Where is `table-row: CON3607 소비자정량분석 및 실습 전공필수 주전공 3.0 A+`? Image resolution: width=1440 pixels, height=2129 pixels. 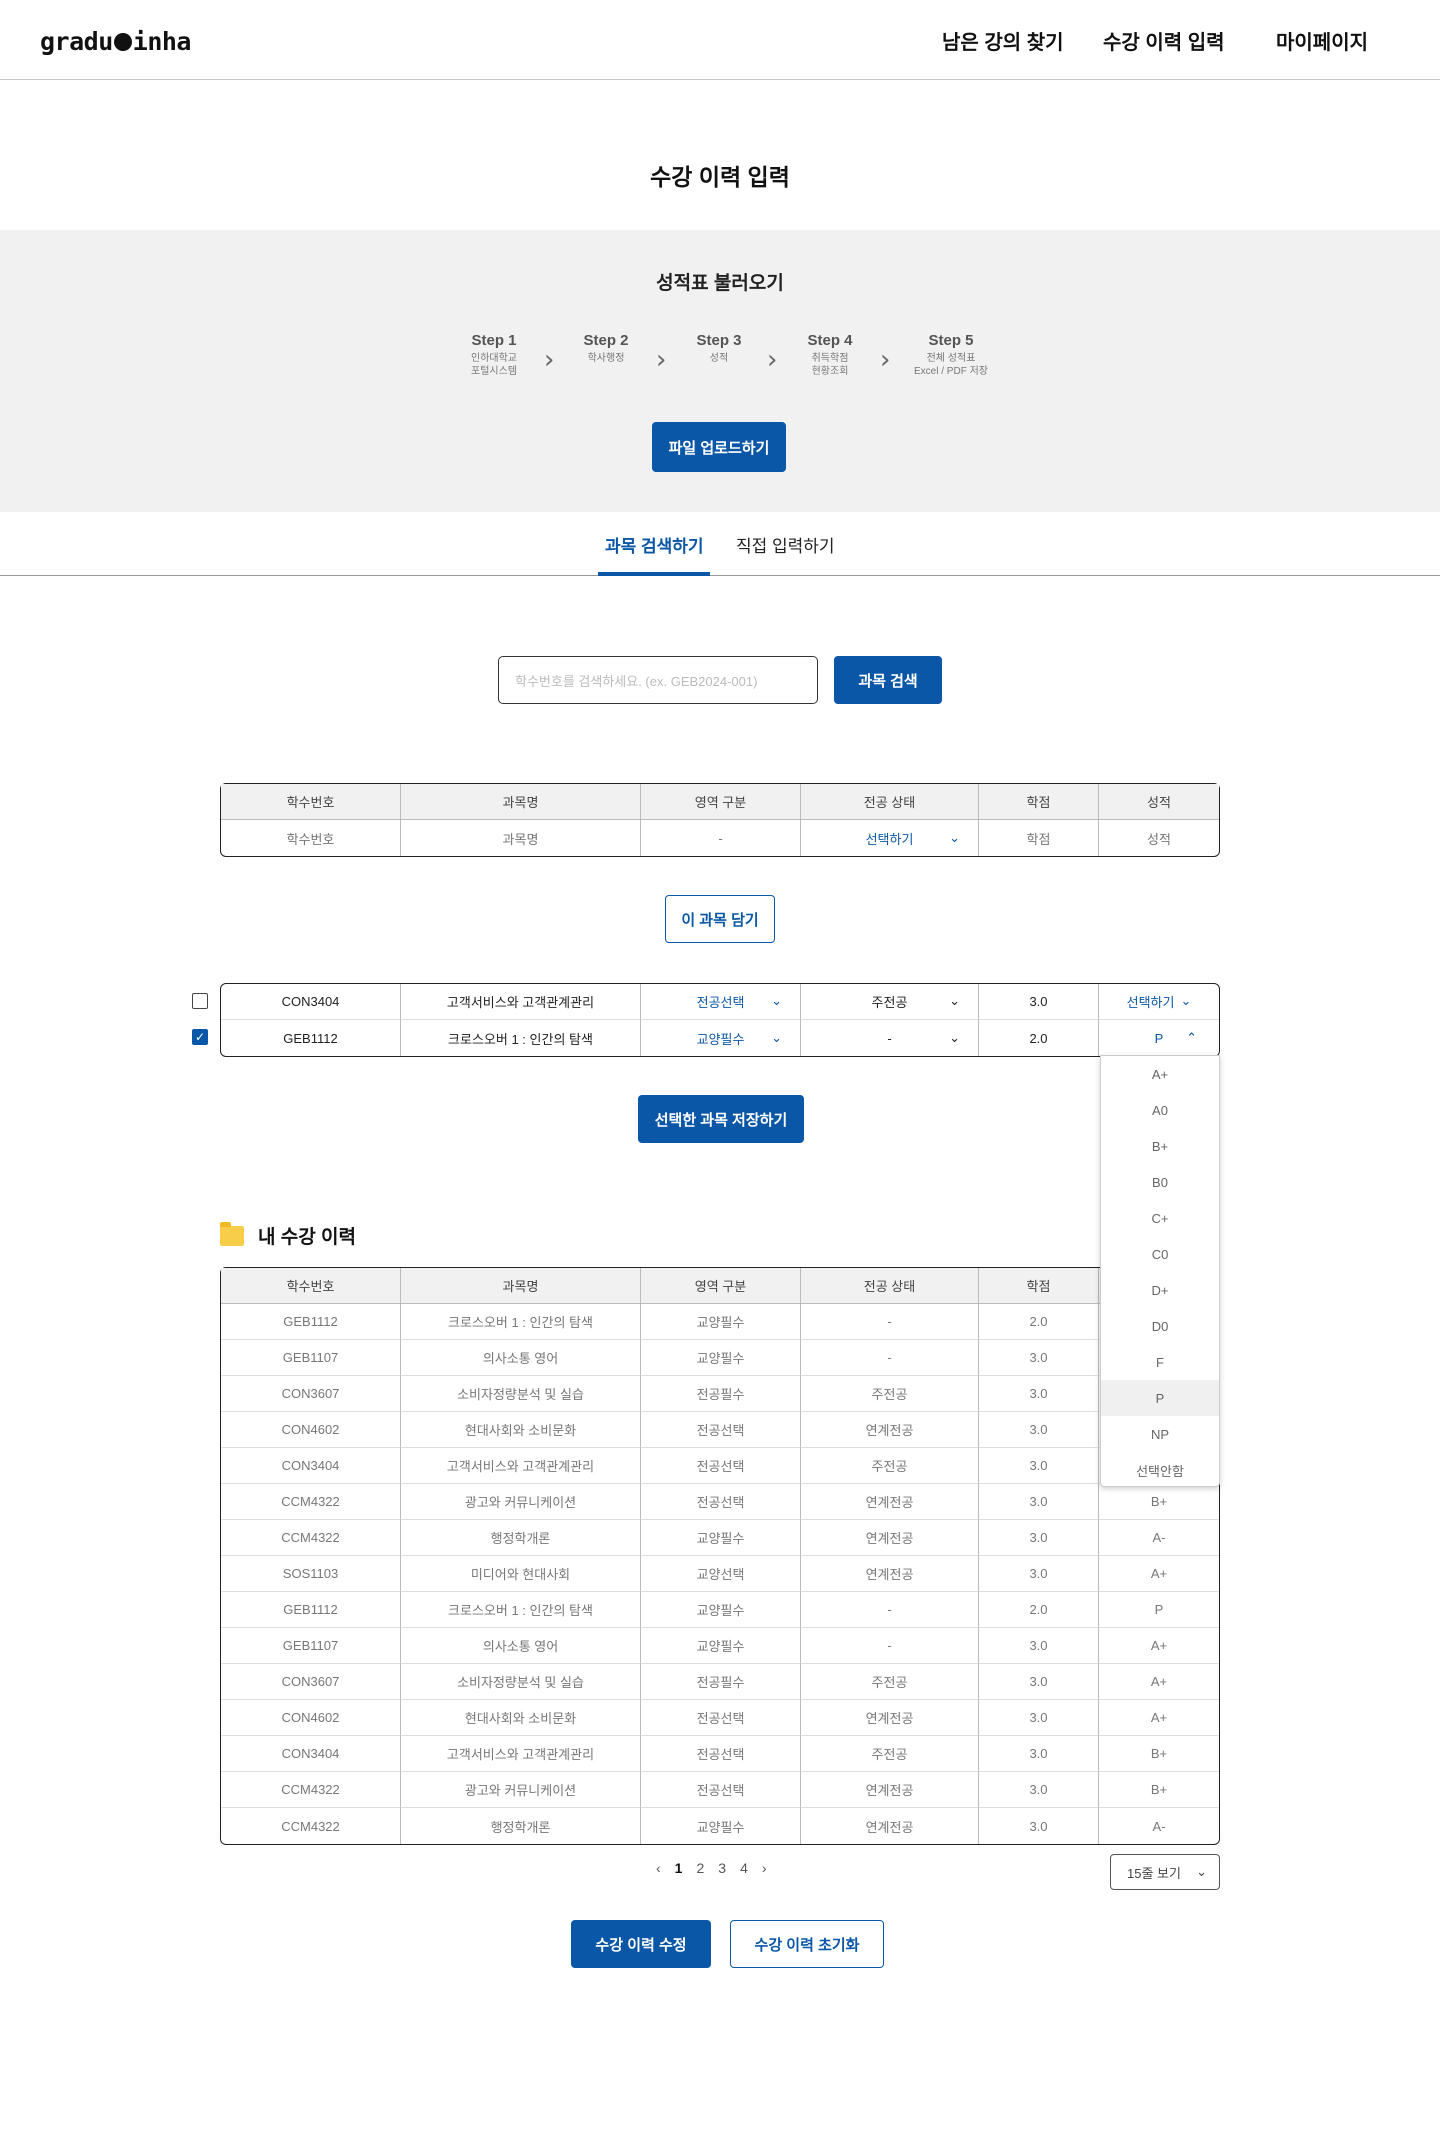 table-row: CON3607 소비자정량분석 및 실습 전공필수 주전공 3.0 A+ is located at coordinates (720, 1682).